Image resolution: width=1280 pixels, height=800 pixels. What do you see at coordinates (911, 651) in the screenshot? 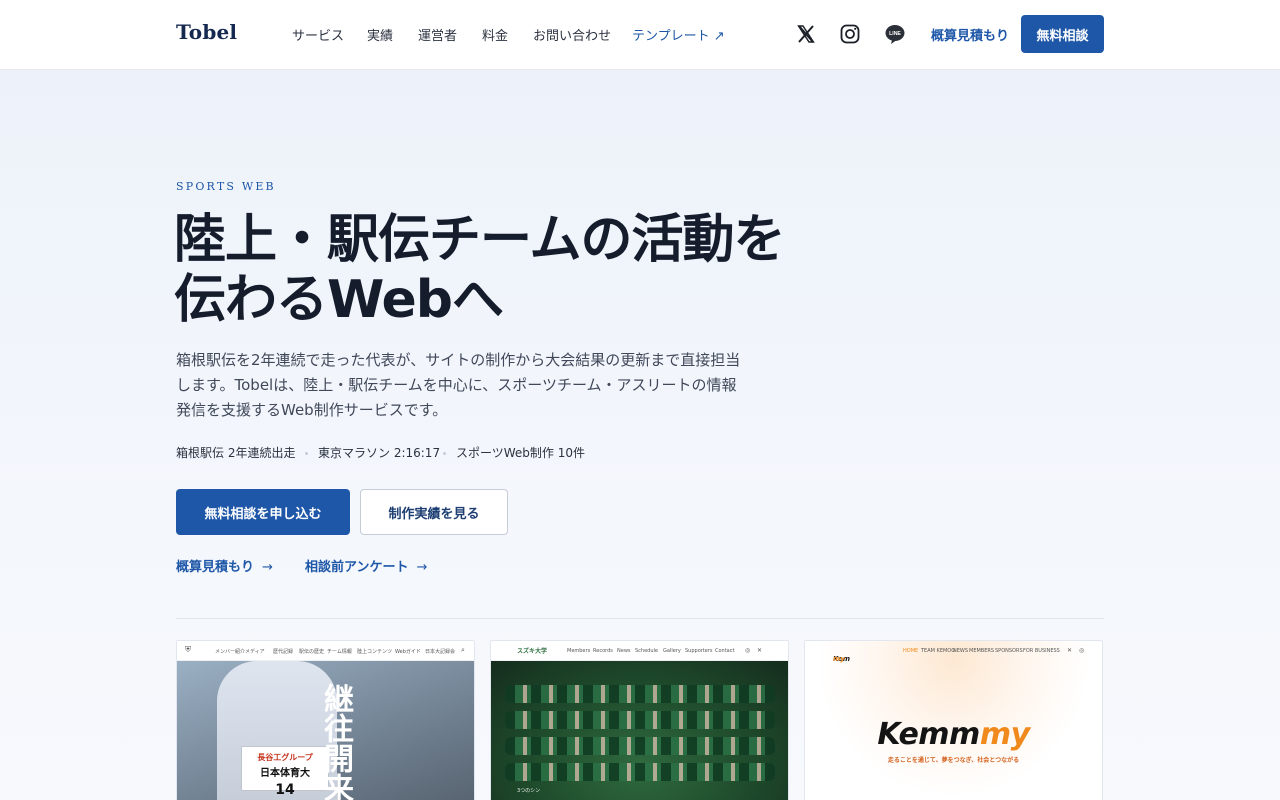
I see `mini-nav-item: HOME` at bounding box center [911, 651].